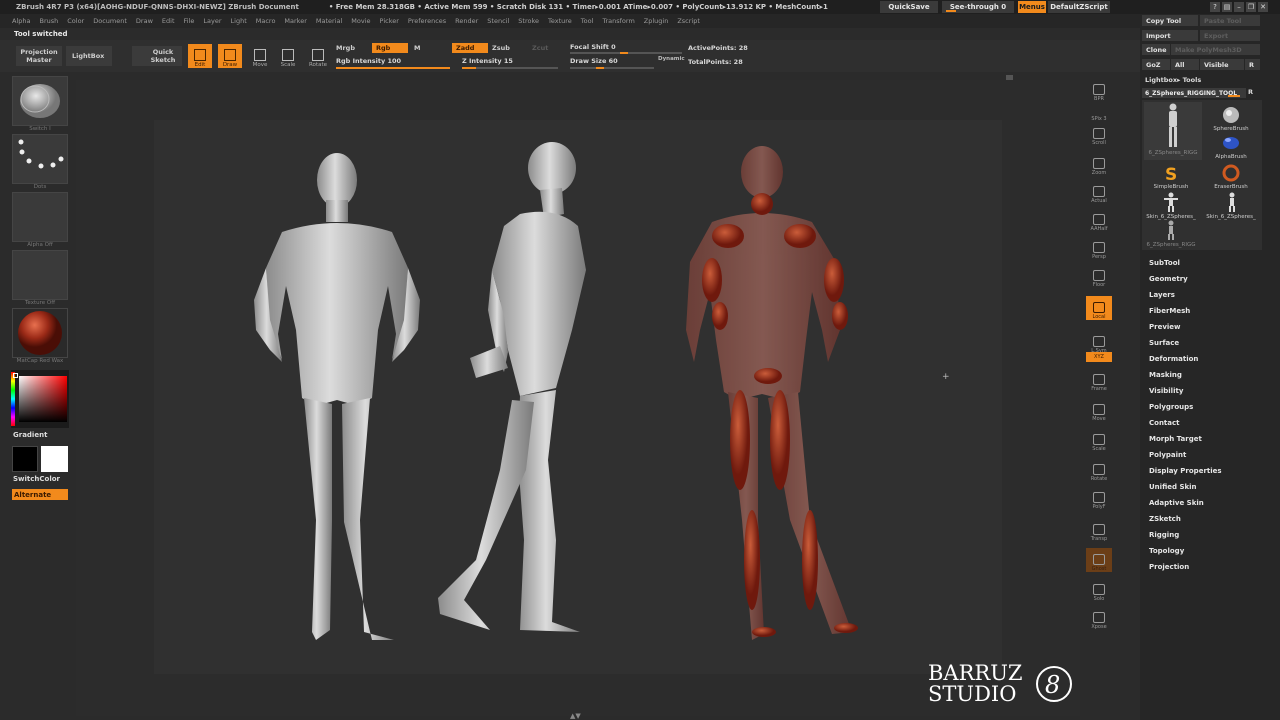 Image resolution: width=1280 pixels, height=720 pixels. I want to click on projection-master-button: Projection Master, so click(39, 56).